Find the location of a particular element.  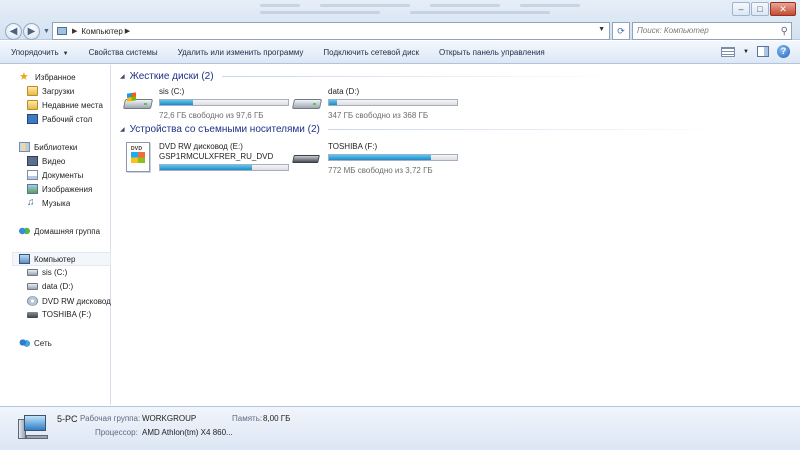

nav-label: DVD RW дисковод ( is located at coordinates (76, 301).